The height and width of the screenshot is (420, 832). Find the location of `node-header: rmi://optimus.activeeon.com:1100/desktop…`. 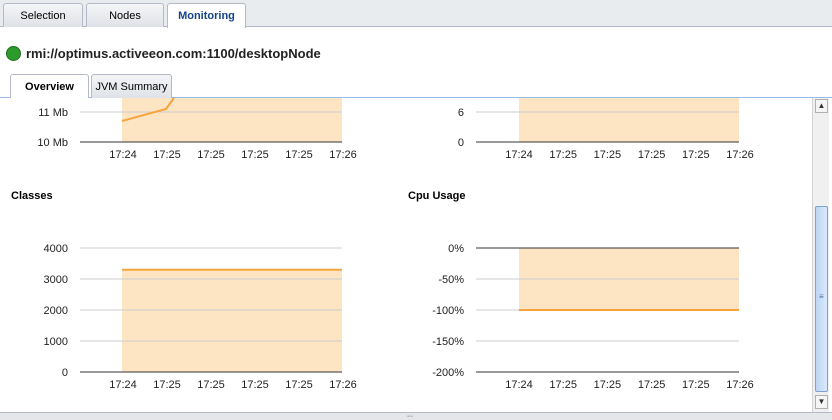

node-header: rmi://optimus.activeeon.com:1100/desktop… is located at coordinates (163, 53).